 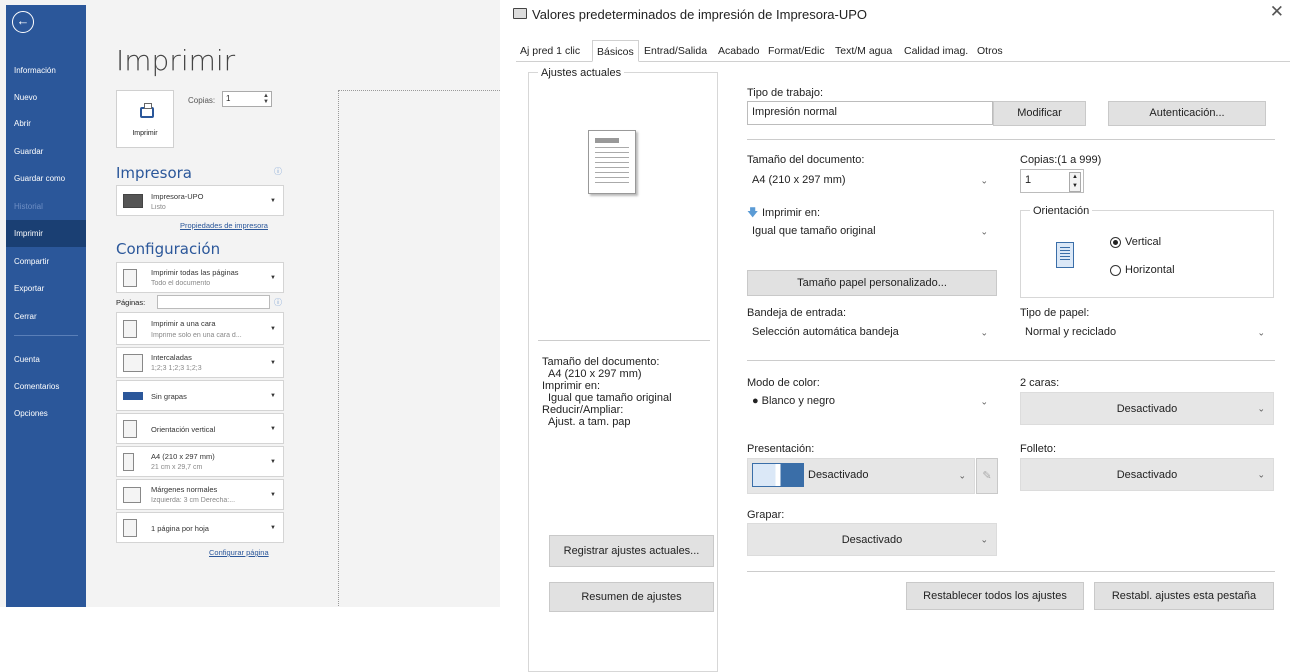 What do you see at coordinates (610, 398) in the screenshot?
I see `summary-line: Igual que tamaño original` at bounding box center [610, 398].